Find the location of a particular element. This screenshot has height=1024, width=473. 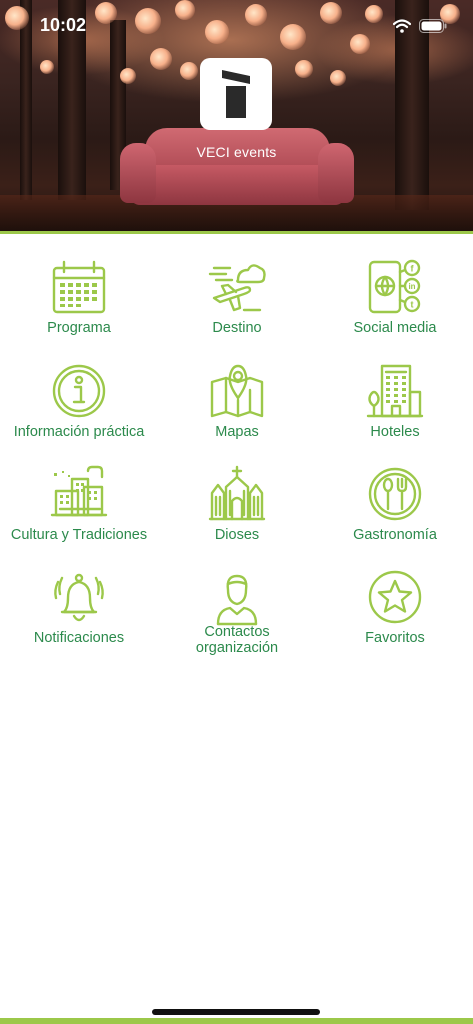

logo-i-icon is located at coordinates (236, 94).